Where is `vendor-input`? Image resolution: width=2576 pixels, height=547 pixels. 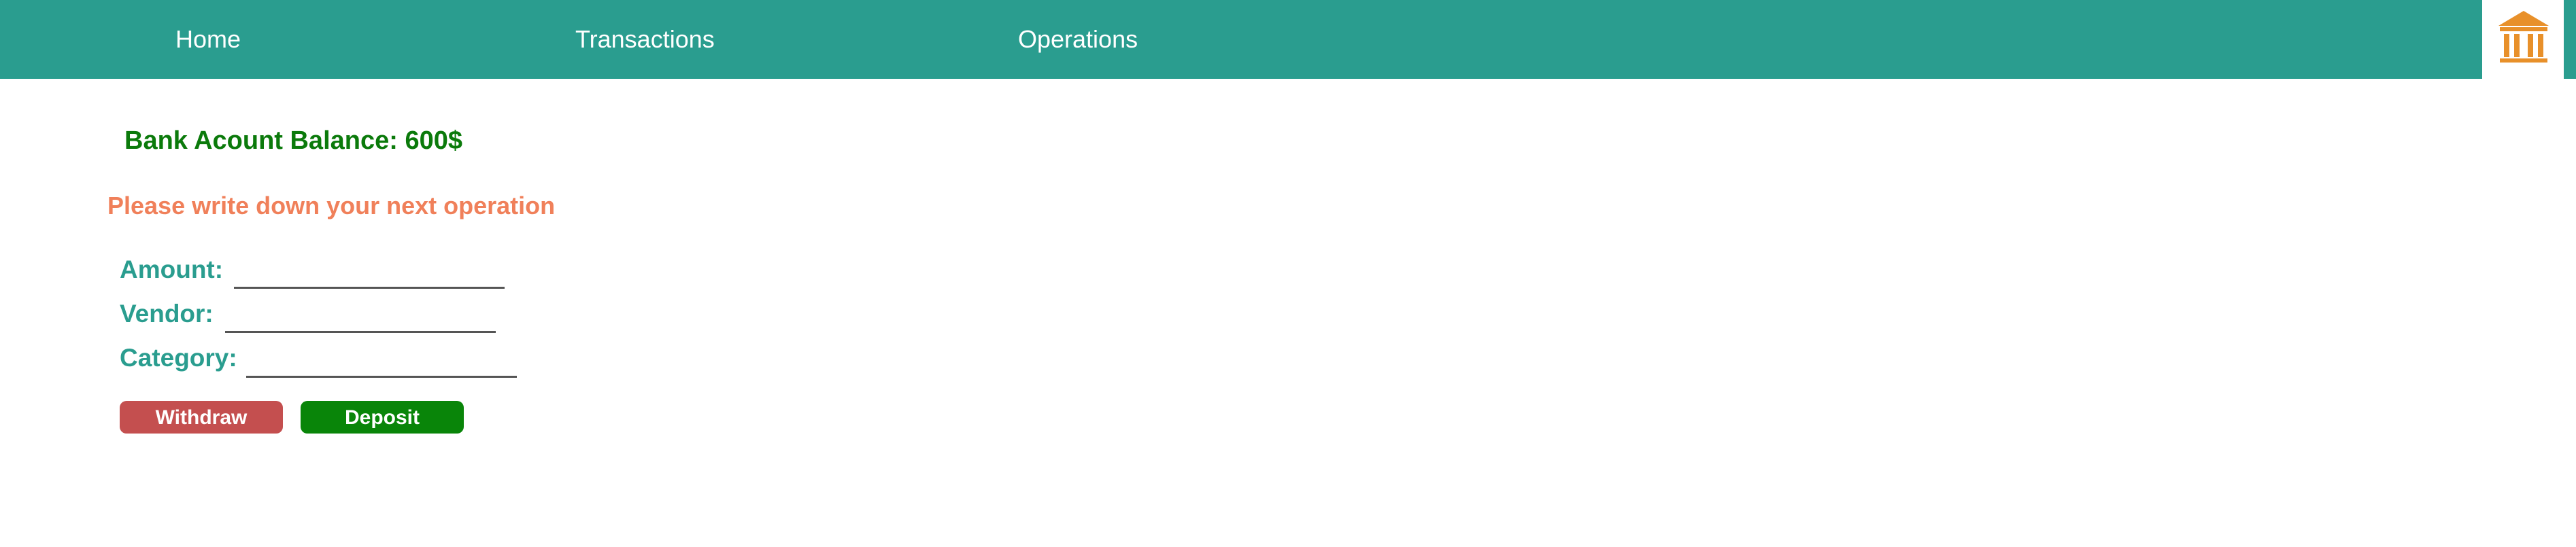 vendor-input is located at coordinates (360, 317).